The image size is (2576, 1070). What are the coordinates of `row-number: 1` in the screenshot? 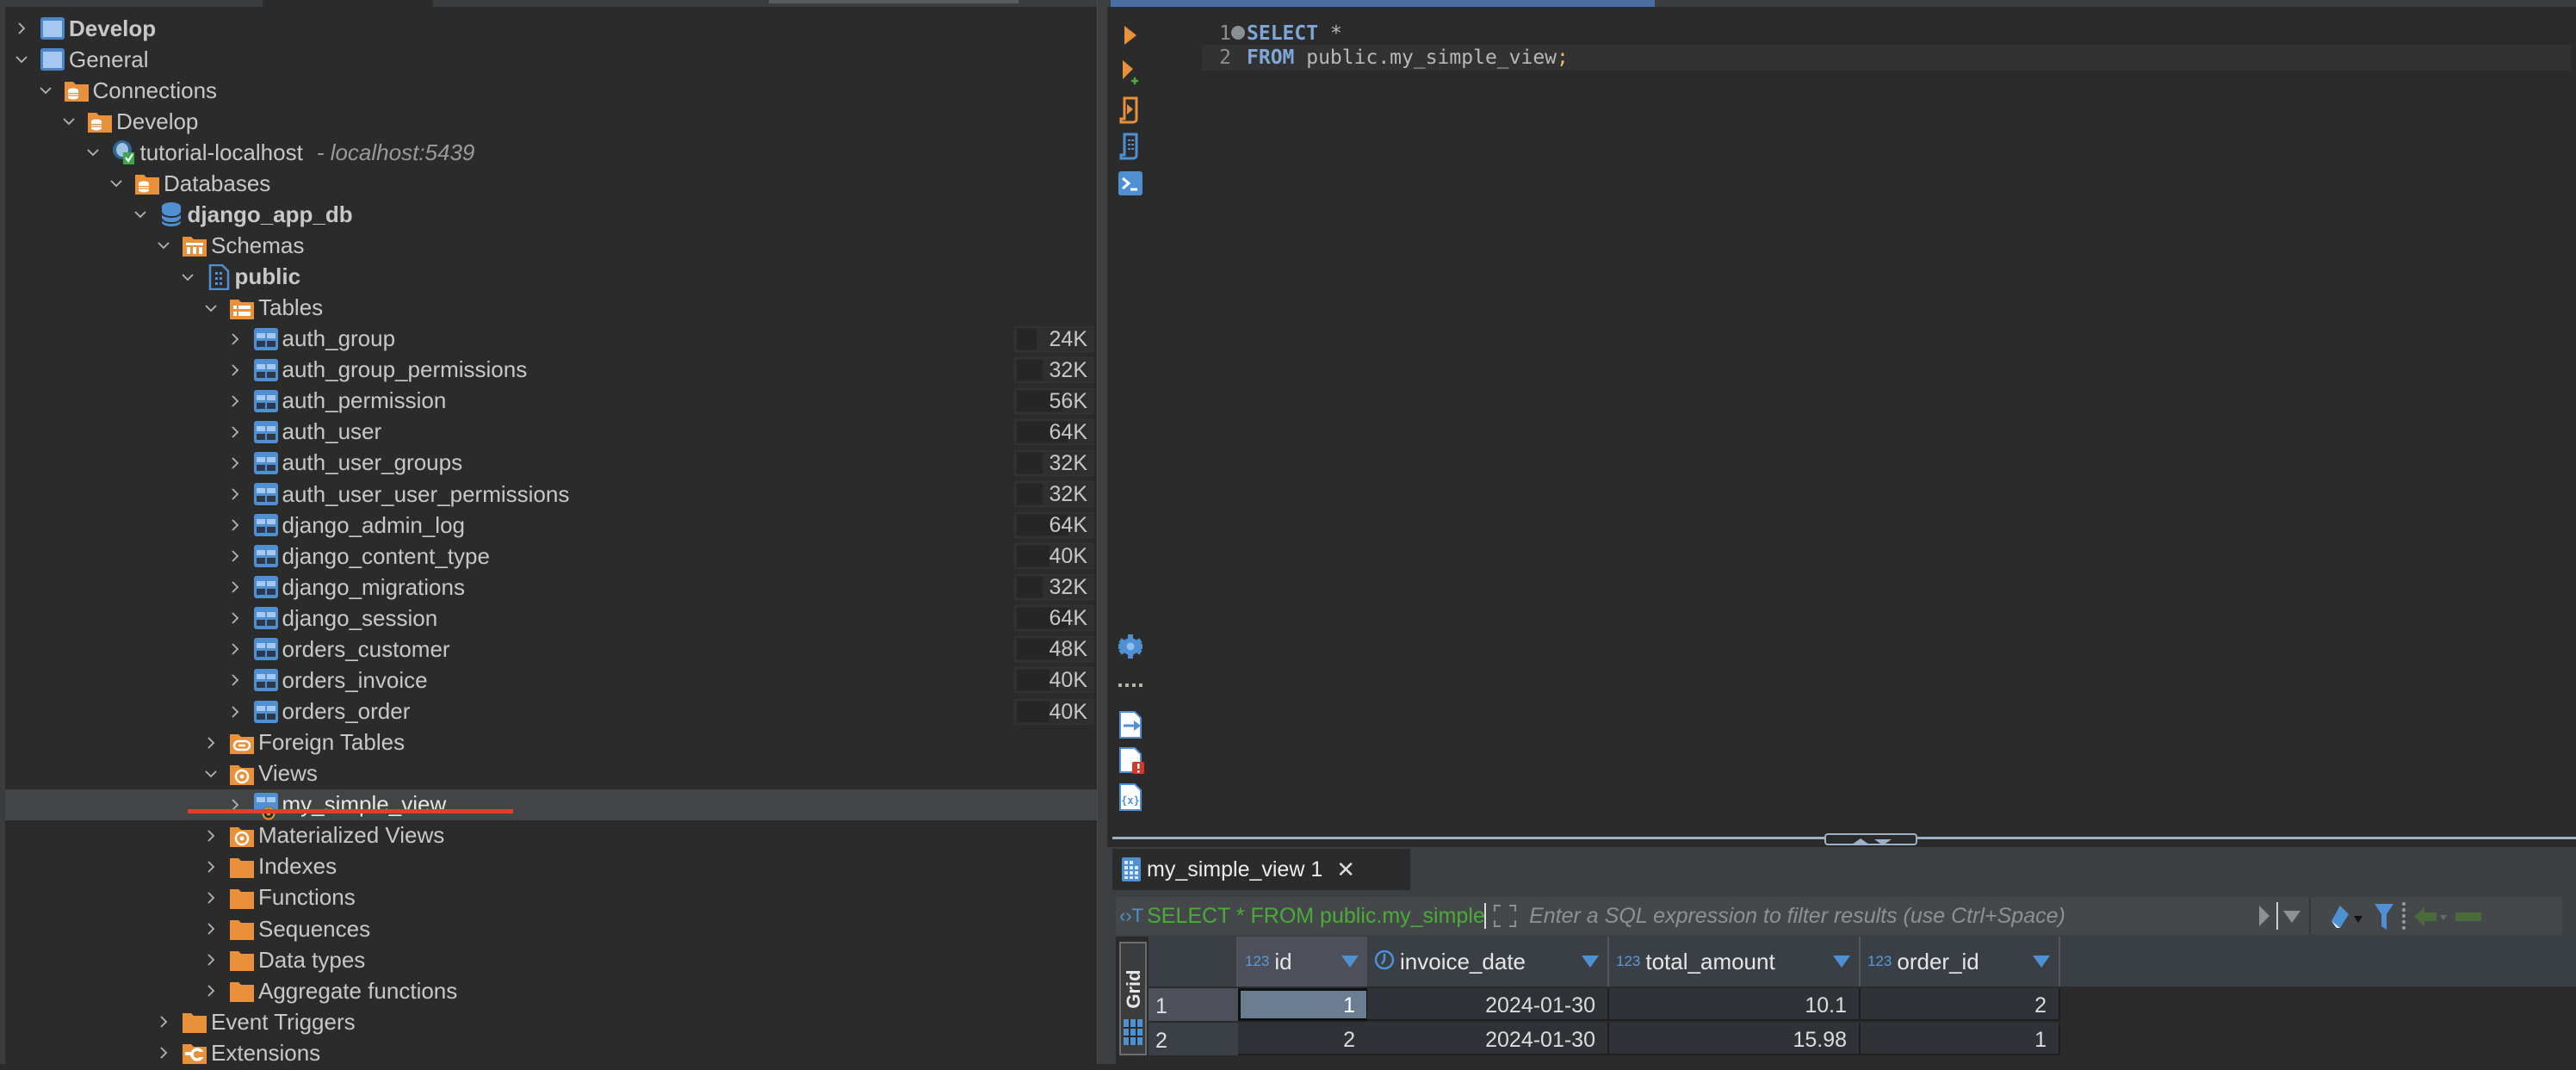 It's located at (1193, 1004).